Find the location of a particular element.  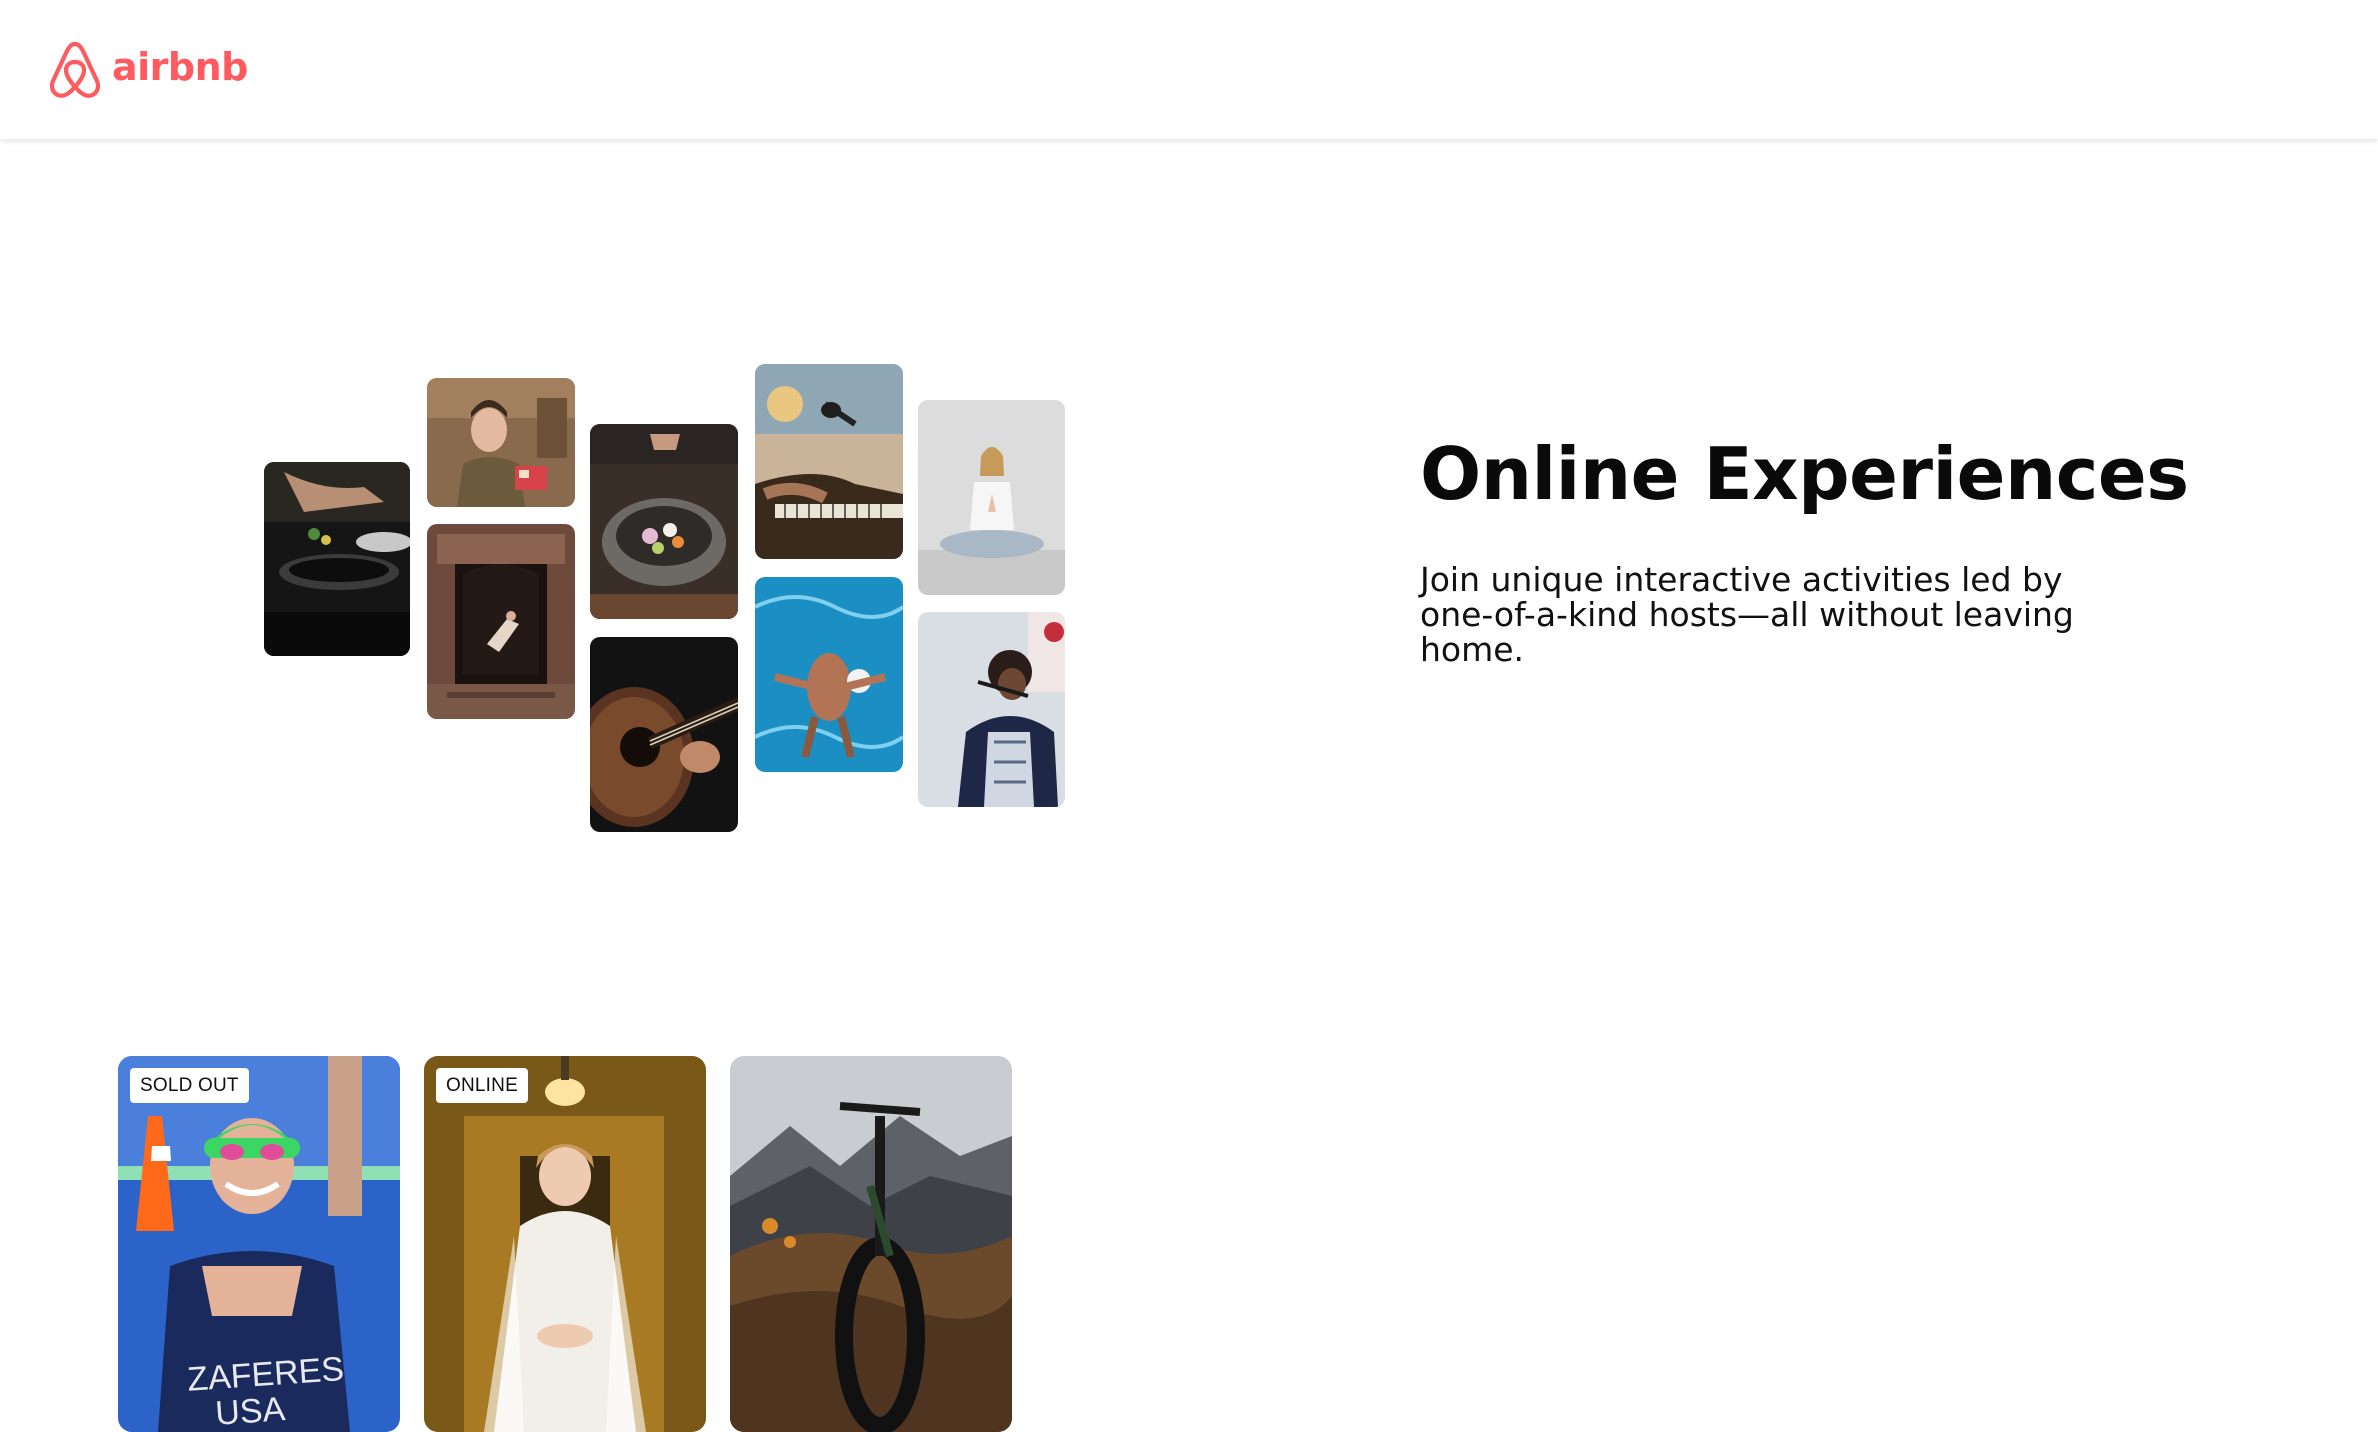

sold-out-badge: SOLD OUT is located at coordinates (189, 1085).